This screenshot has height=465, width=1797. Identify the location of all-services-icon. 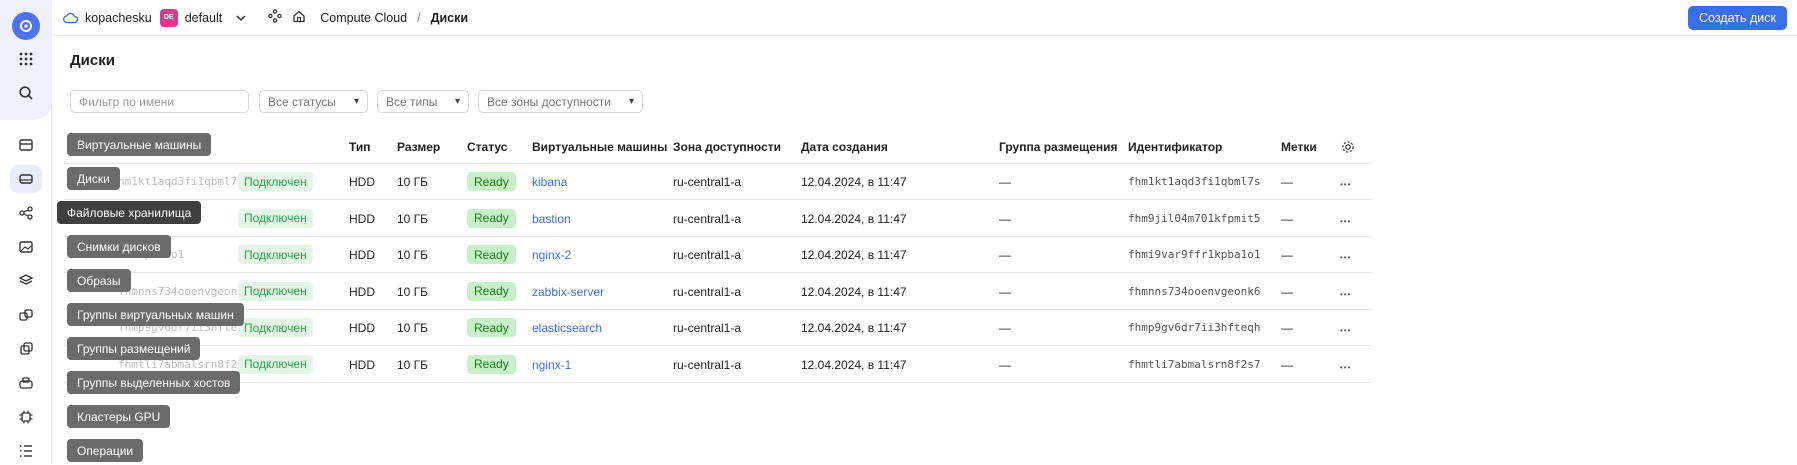
(26, 59).